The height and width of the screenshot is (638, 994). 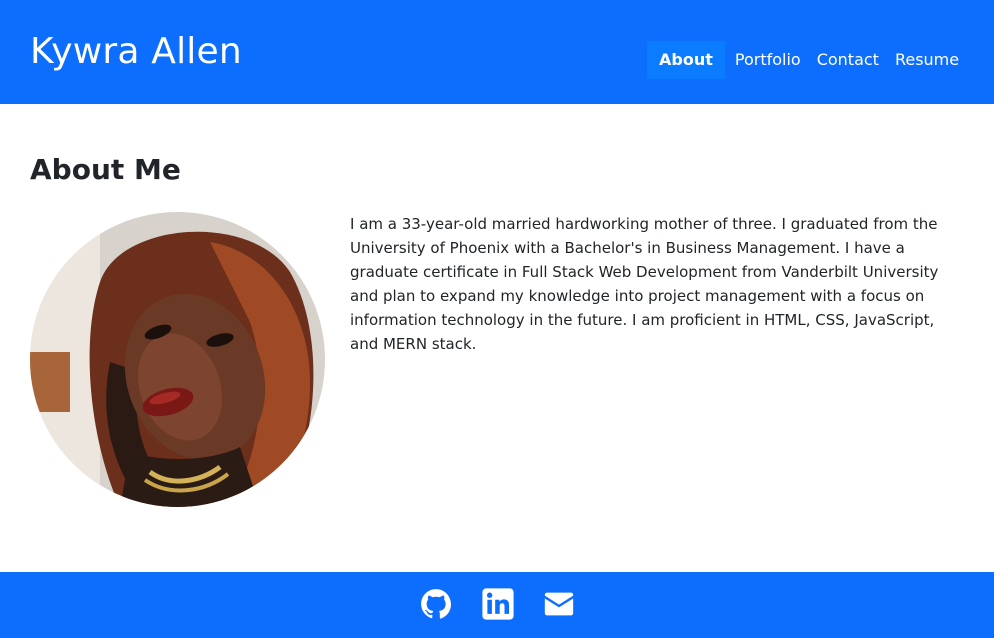 What do you see at coordinates (498, 604) in the screenshot?
I see `linkedin-icon` at bounding box center [498, 604].